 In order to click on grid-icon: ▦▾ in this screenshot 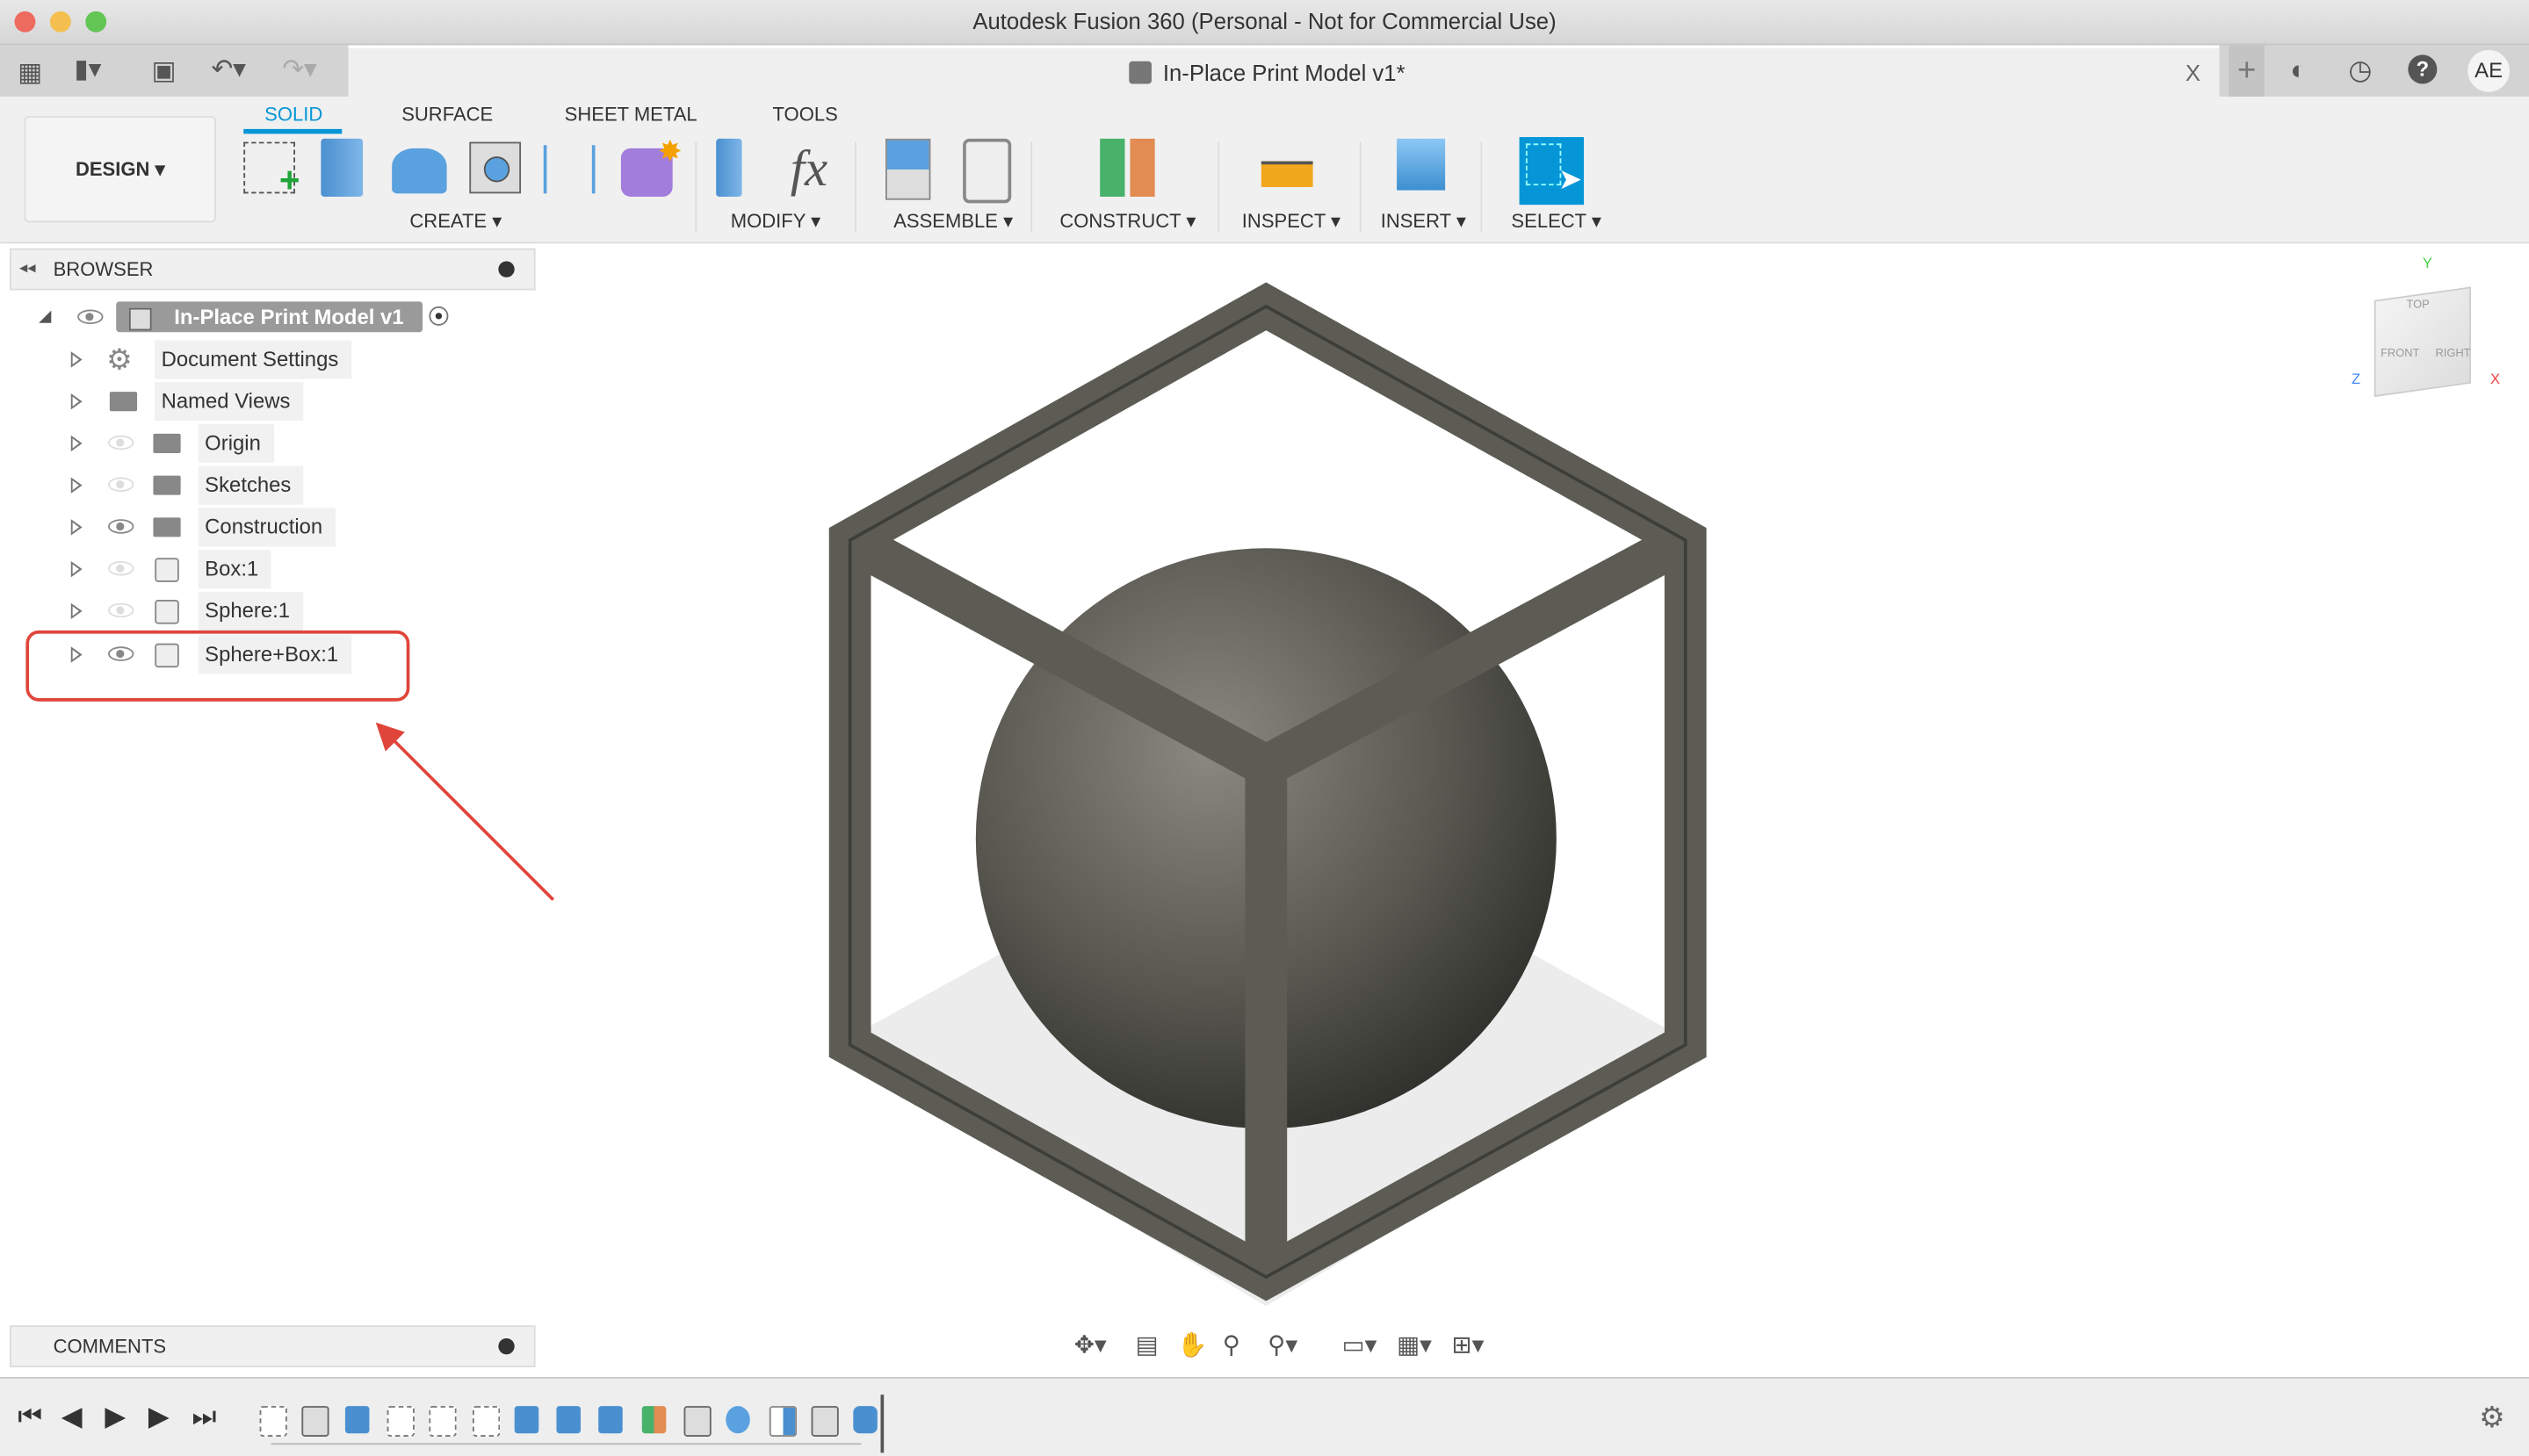, I will do `click(1414, 1344)`.